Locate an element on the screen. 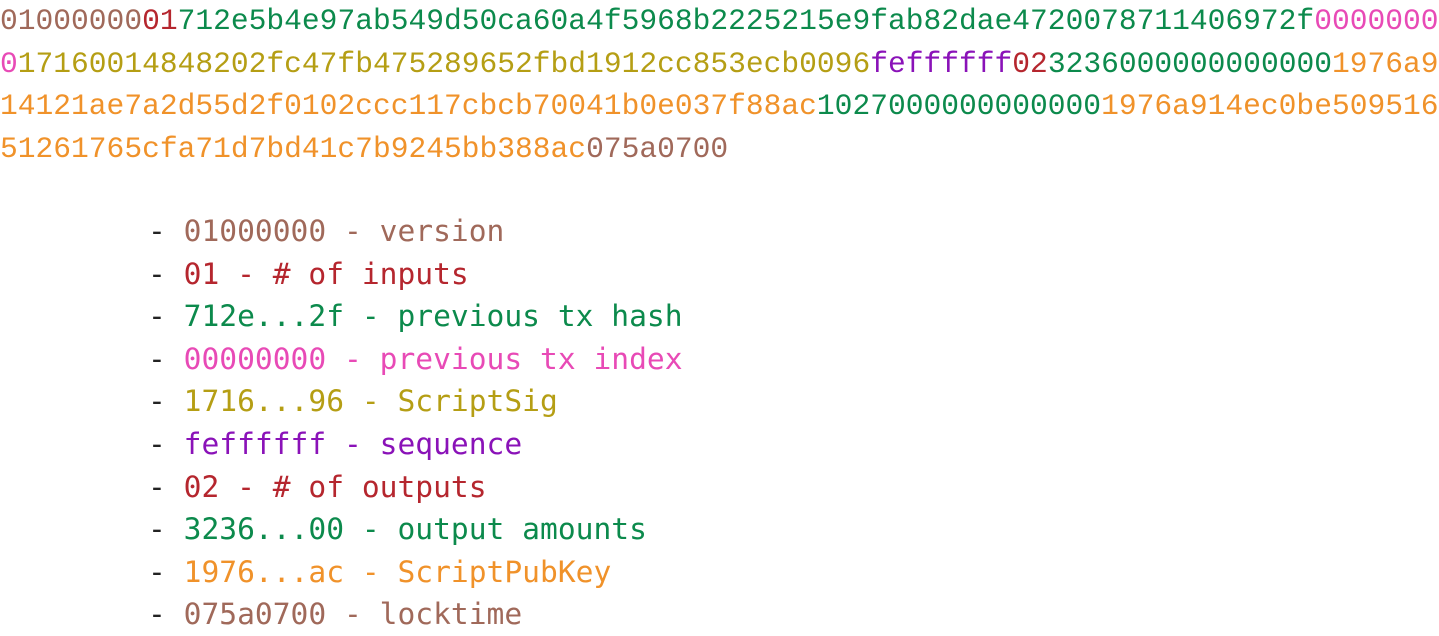 The width and height of the screenshot is (1439, 636). legend-item-version: - 01000000 - version is located at coordinates (415, 231).